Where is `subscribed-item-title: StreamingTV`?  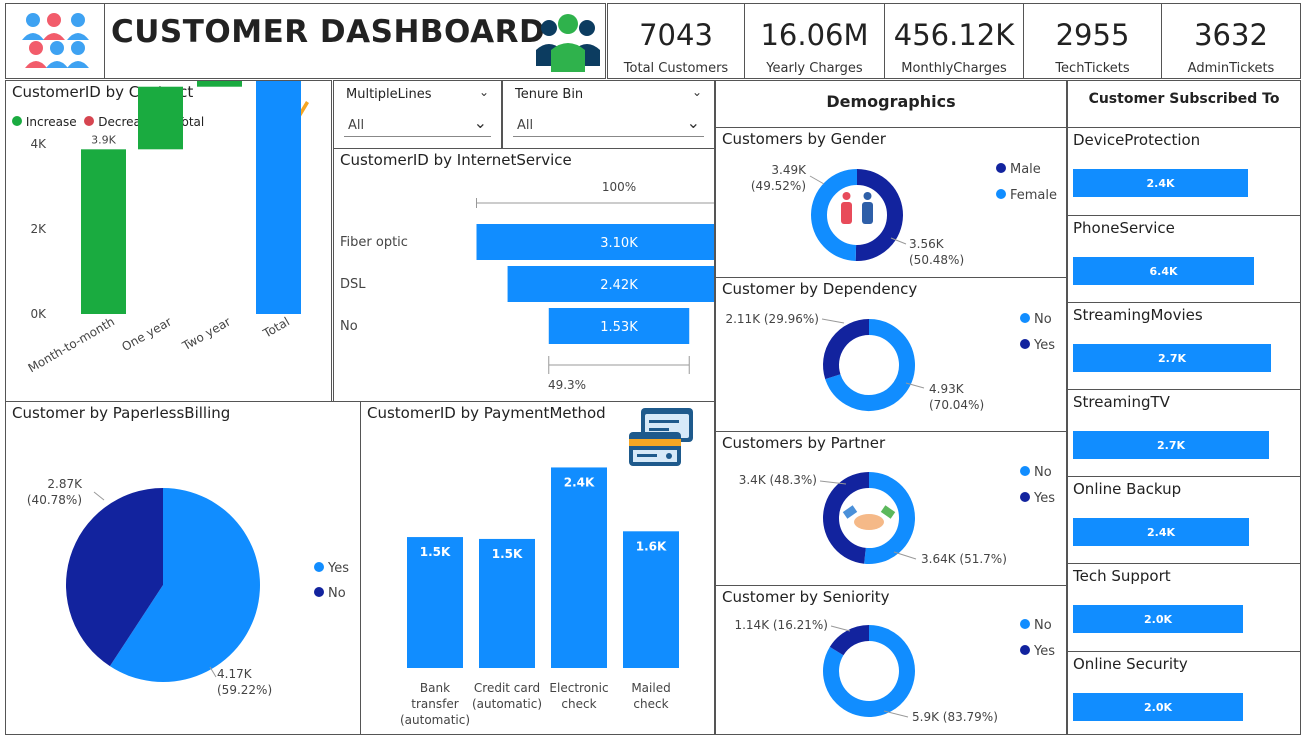
subscribed-item-title: StreamingTV is located at coordinates (1121, 402).